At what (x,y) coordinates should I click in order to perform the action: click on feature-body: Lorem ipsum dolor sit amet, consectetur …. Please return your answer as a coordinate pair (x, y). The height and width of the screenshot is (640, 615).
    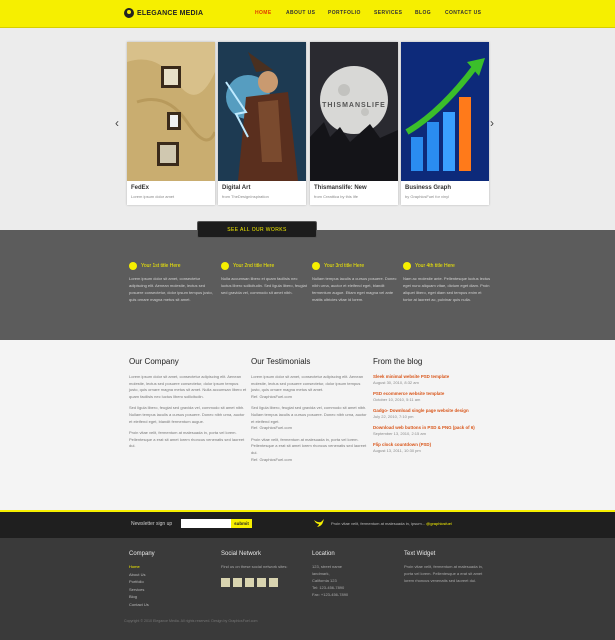
    Looking at the image, I should click on (171, 289).